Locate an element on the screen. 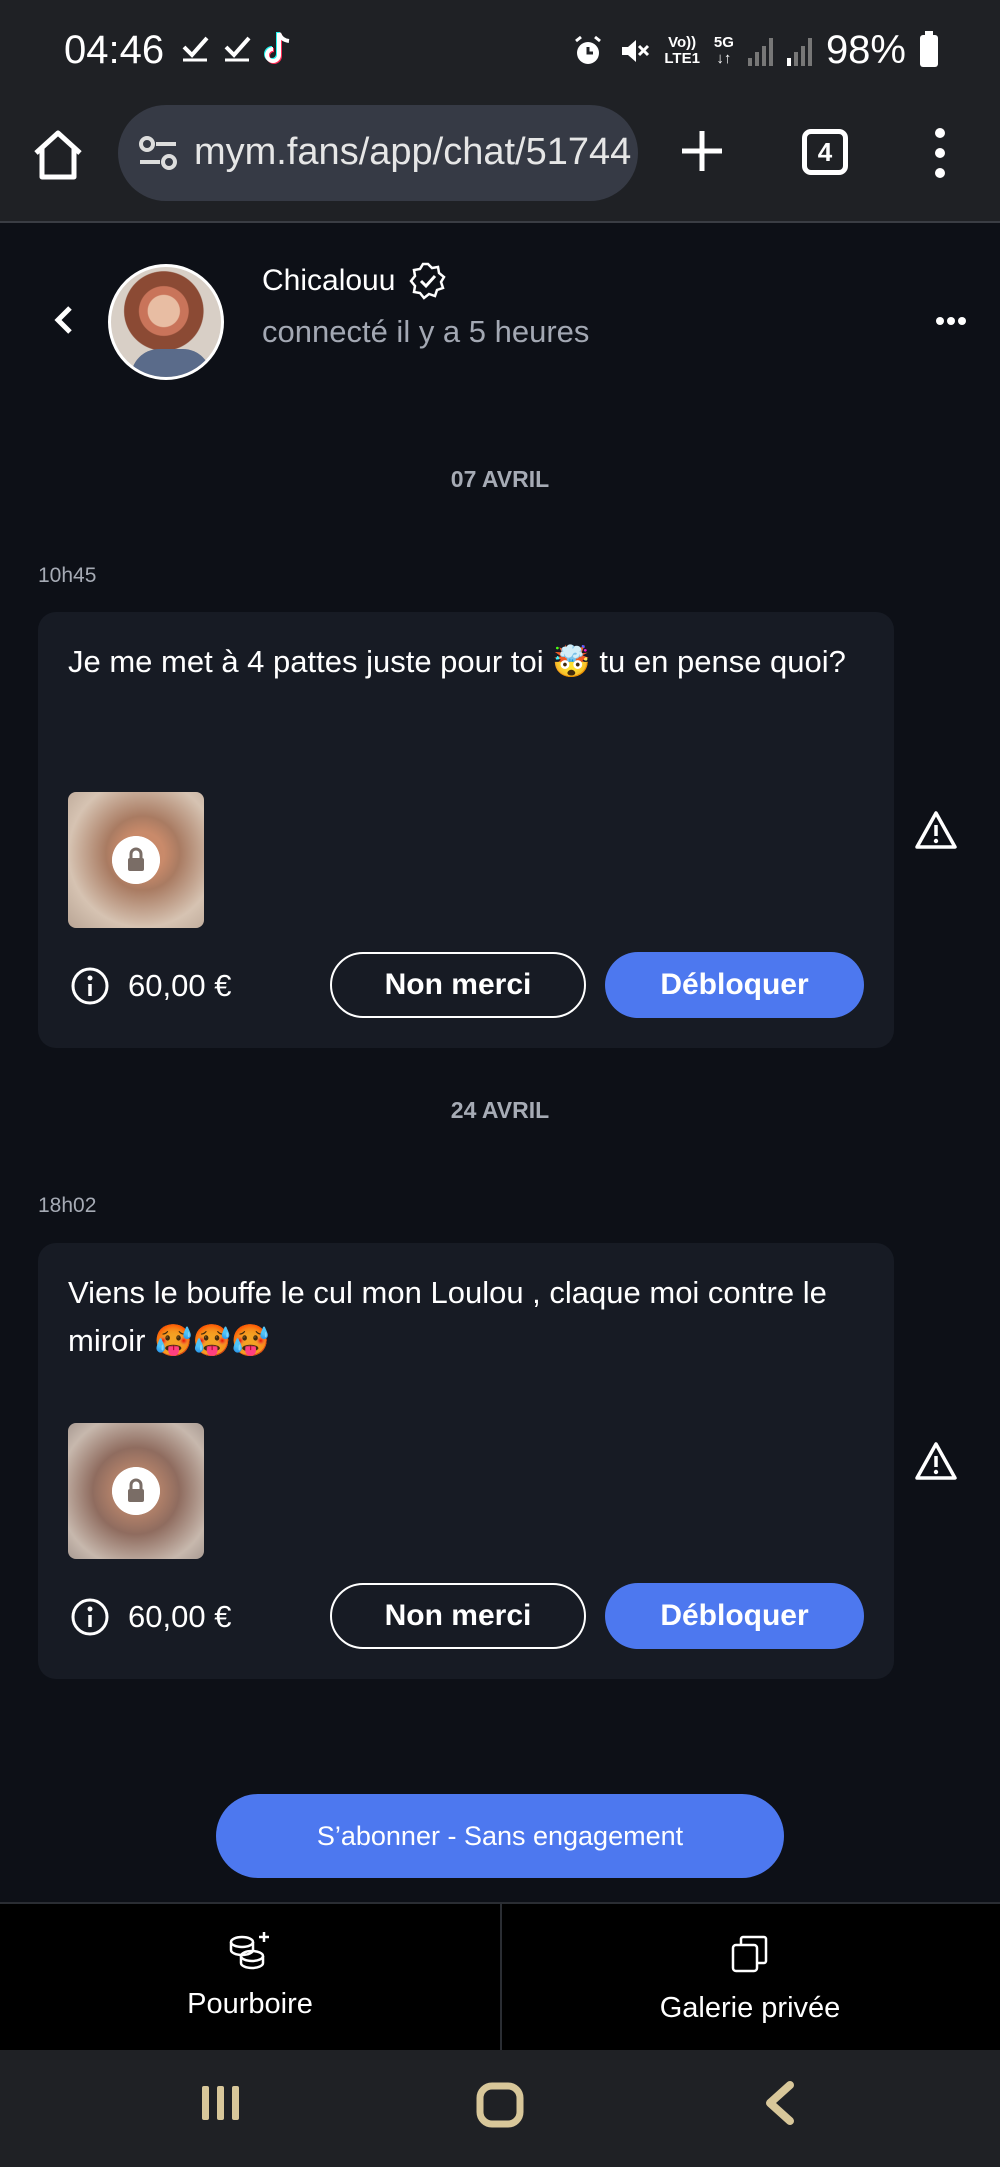 This screenshot has height=2167, width=1000. notification-icons is located at coordinates (237, 47).